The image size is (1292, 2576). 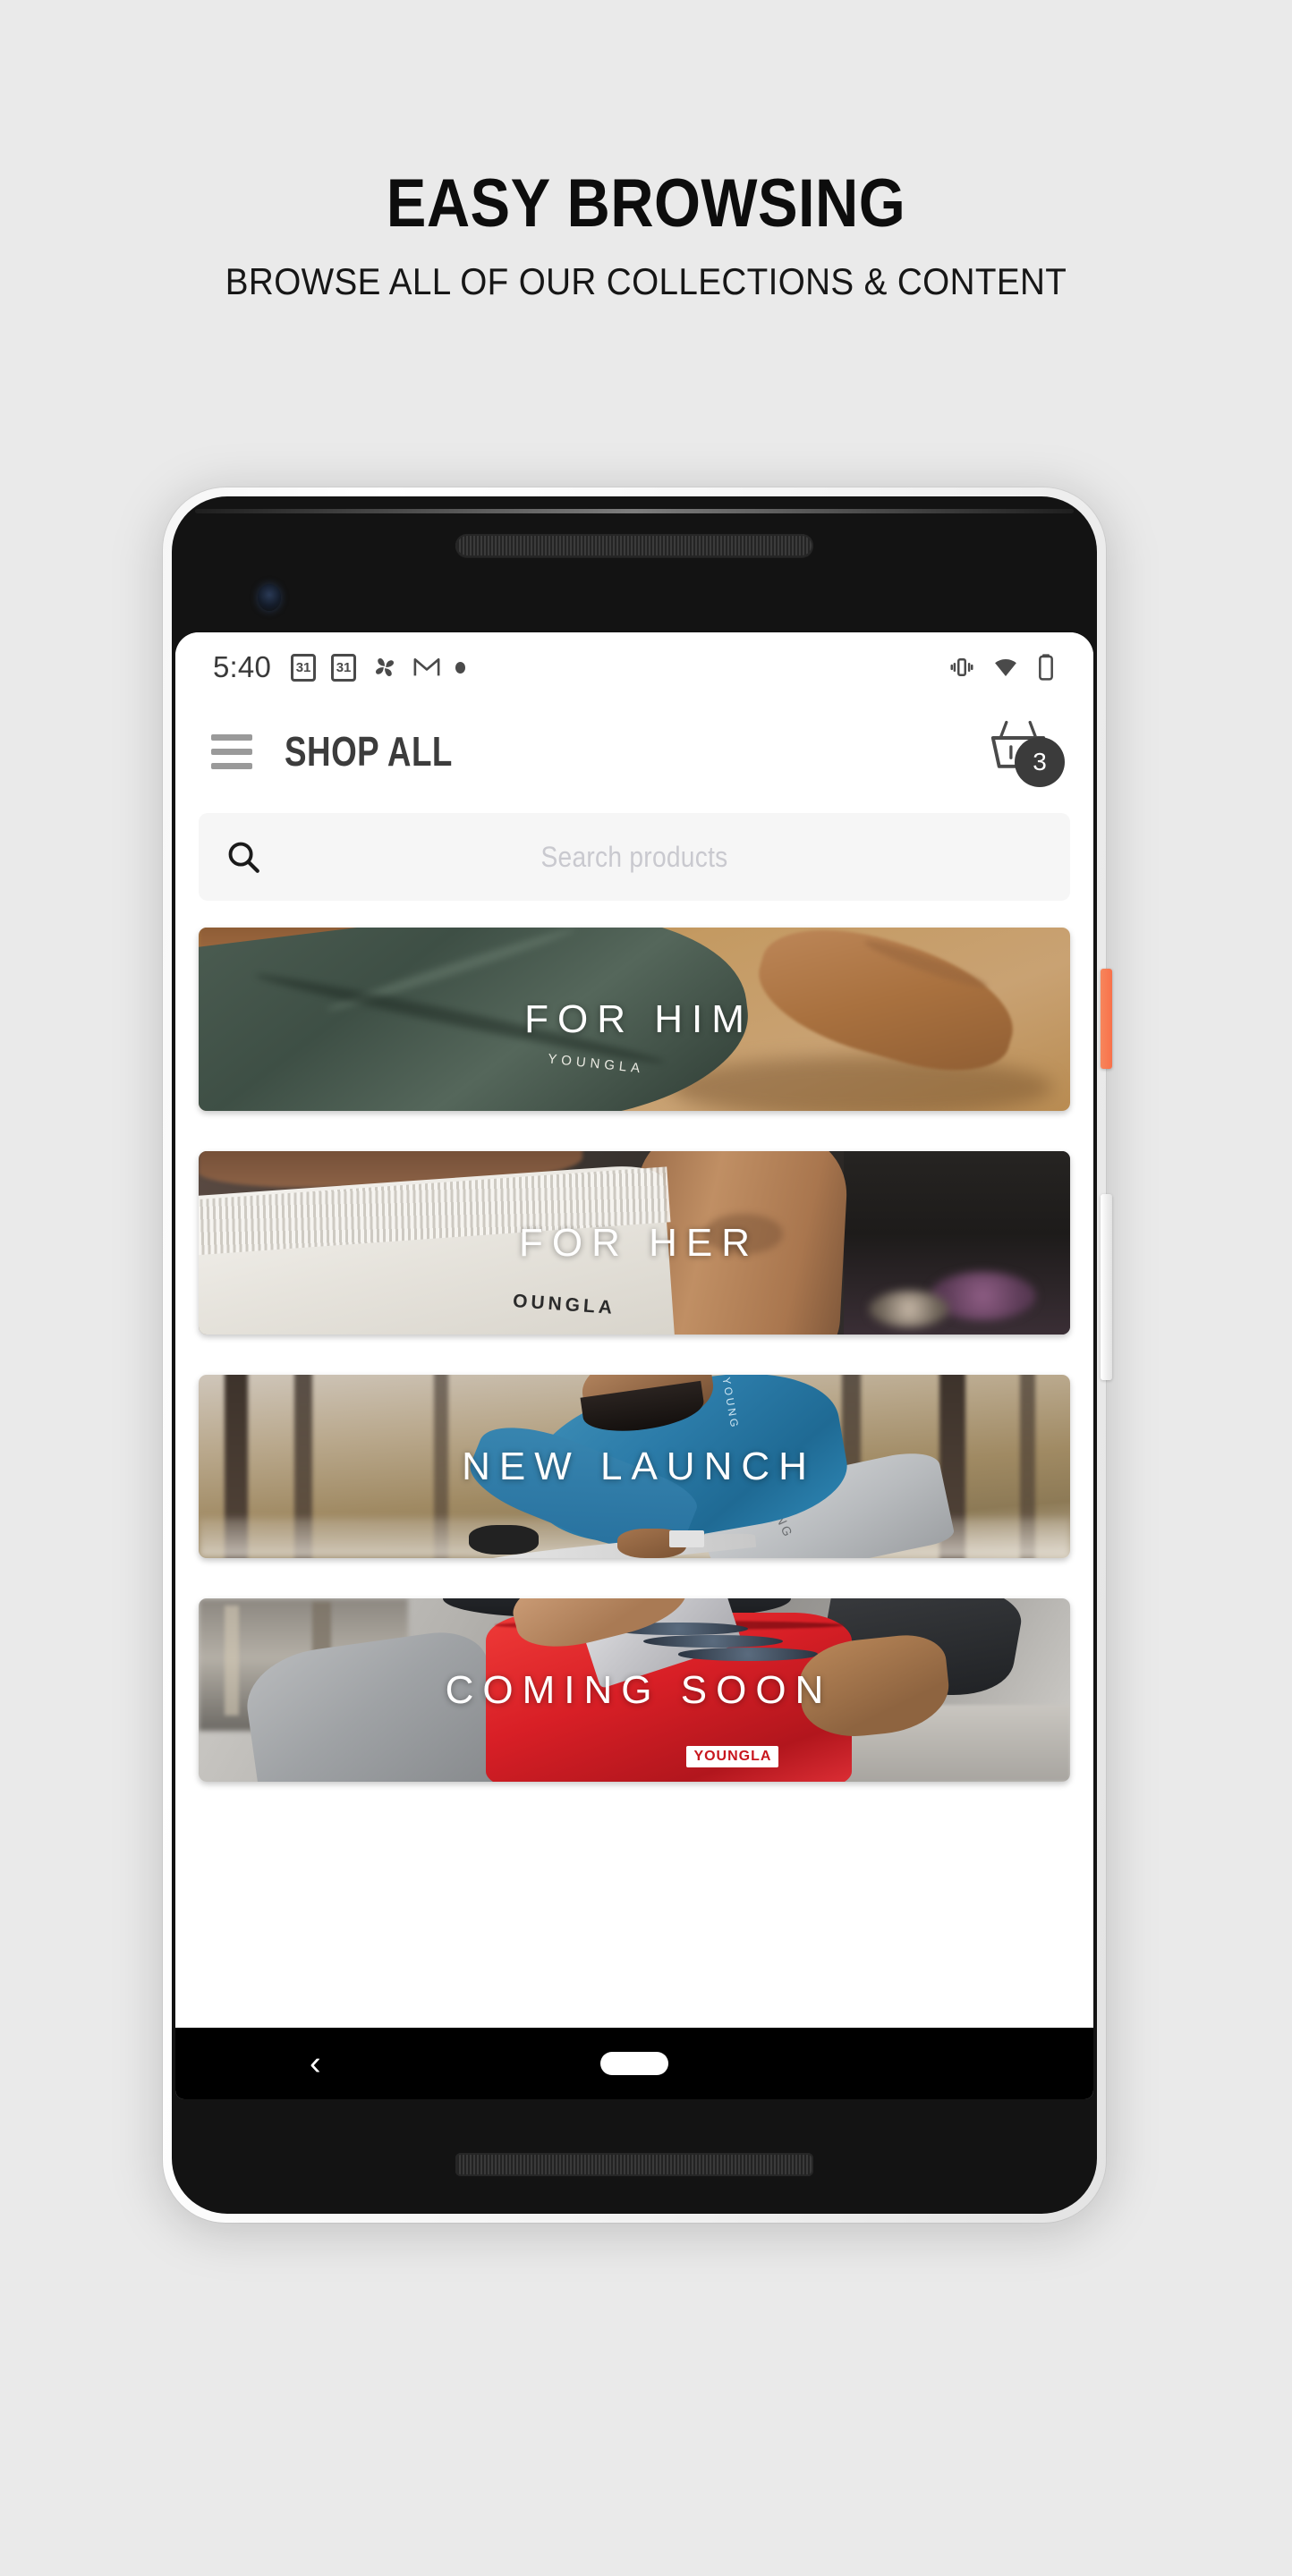 I want to click on page-title: EASY BROWSING, so click(x=646, y=203).